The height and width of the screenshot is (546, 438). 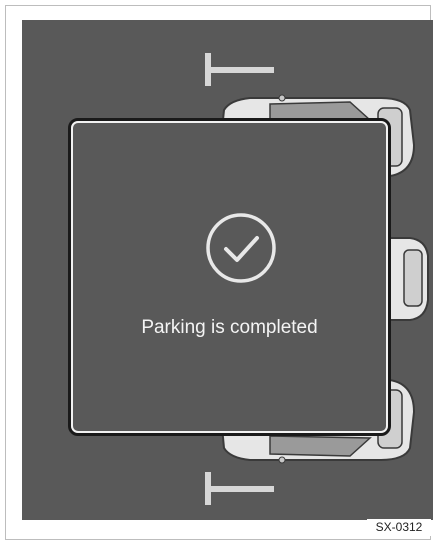 I want to click on dialog-message: Parking is completed, so click(x=229, y=327).